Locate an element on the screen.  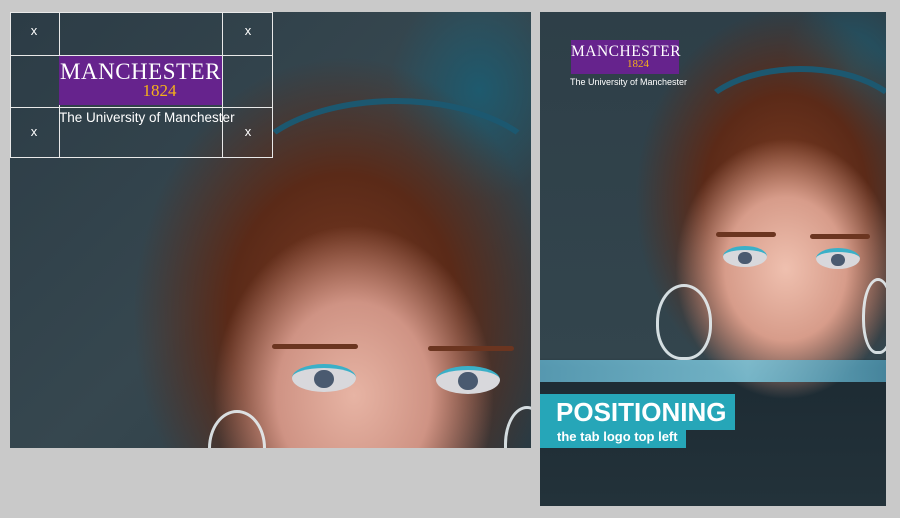
poster-title: POSITIONING is located at coordinates (637, 412).